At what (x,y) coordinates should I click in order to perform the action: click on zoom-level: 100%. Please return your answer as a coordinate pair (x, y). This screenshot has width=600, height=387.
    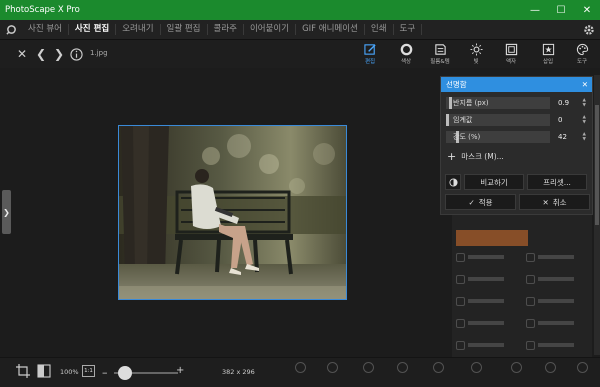
    Looking at the image, I should click on (69, 372).